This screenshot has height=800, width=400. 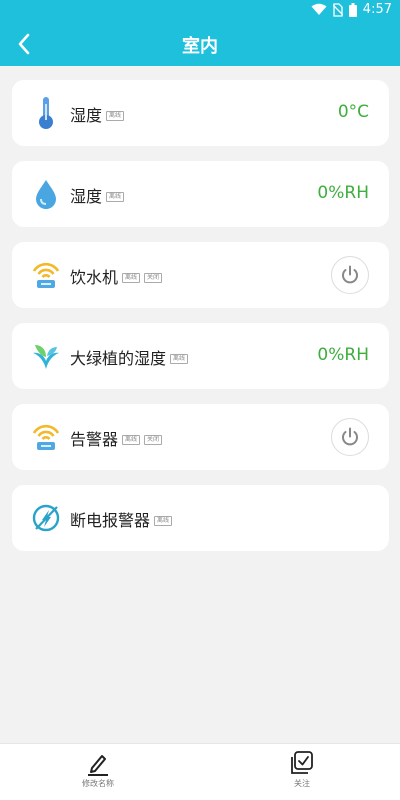 I want to click on edit-pencil-icon, so click(x=98, y=765).